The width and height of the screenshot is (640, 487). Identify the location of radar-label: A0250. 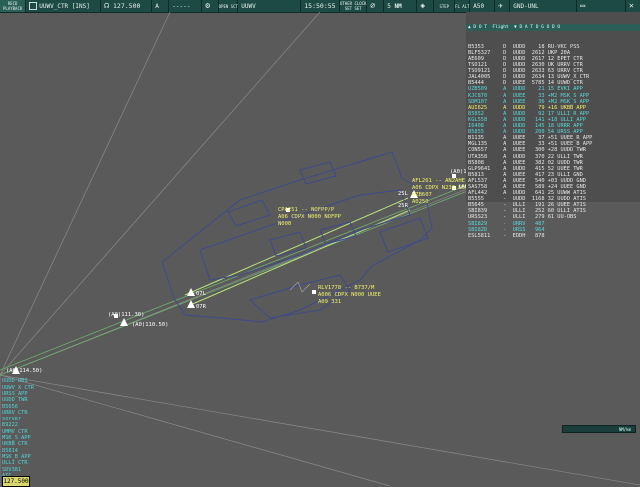
(420, 202).